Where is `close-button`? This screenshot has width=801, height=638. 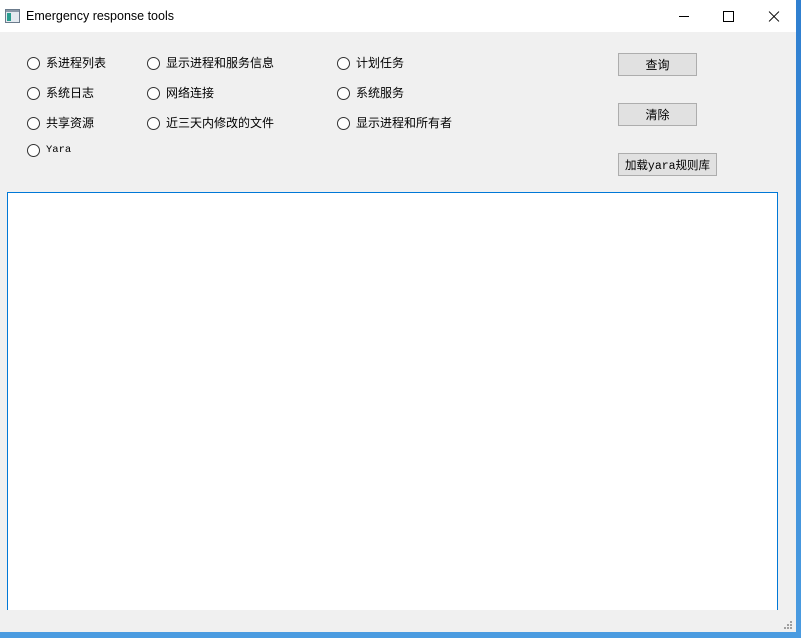
close-button is located at coordinates (773, 16).